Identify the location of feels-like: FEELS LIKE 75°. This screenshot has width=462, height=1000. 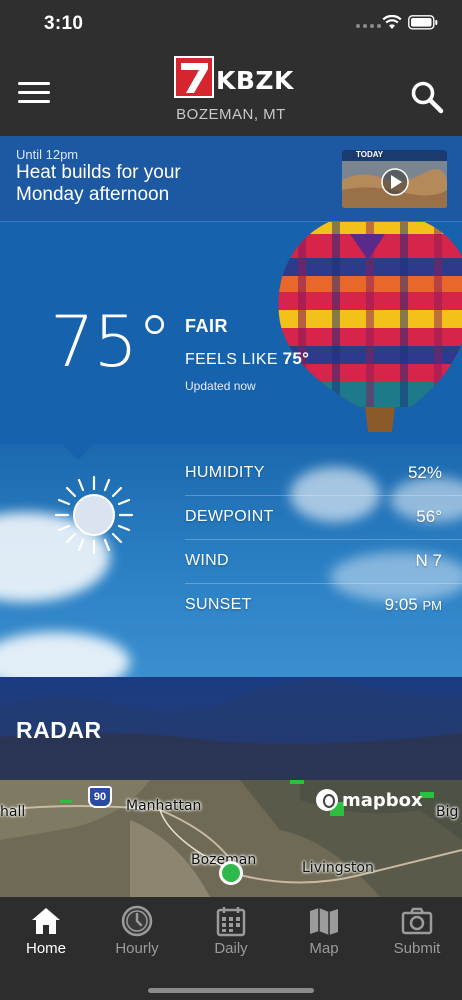
(247, 359).